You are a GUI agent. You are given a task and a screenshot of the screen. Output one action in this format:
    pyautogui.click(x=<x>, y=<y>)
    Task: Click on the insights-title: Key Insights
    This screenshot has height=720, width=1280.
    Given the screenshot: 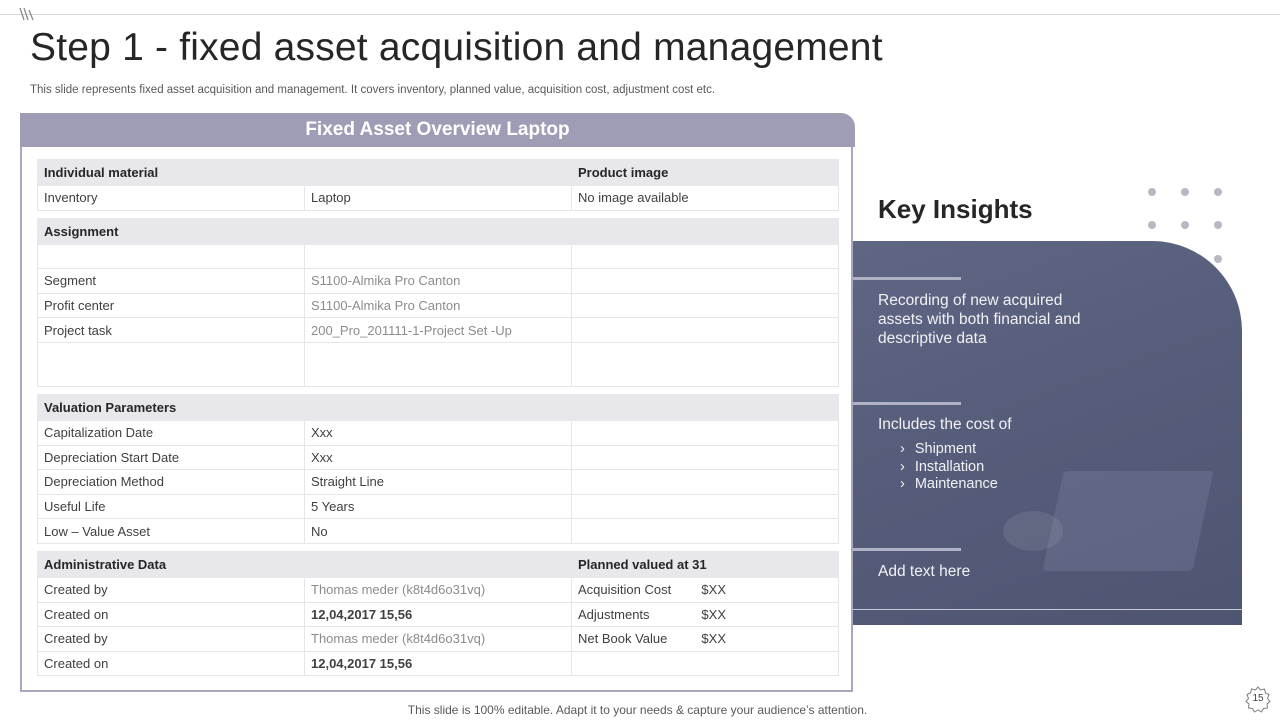 What is the action you would take?
    pyautogui.click(x=955, y=209)
    